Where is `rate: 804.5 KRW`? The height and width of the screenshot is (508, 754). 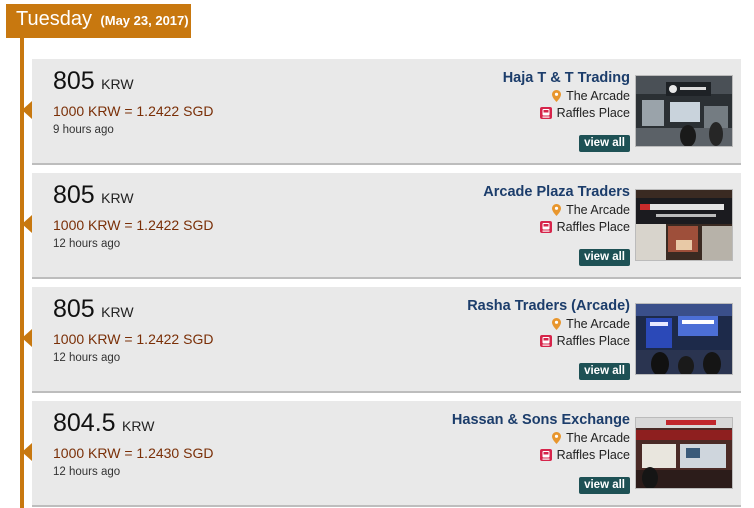
rate: 804.5 KRW is located at coordinates (103, 423).